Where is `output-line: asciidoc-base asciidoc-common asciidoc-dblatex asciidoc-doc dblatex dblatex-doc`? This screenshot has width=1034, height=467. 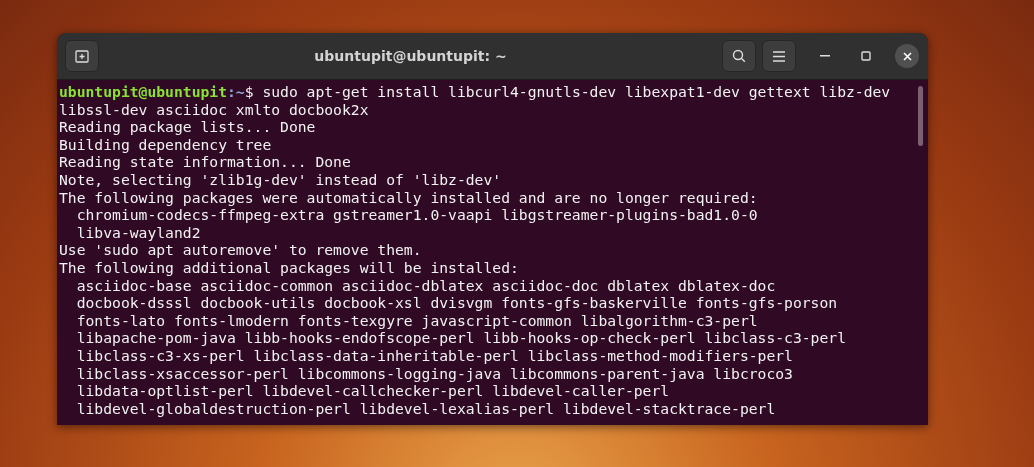
output-line: asciidoc-base asciidoc-common asciidoc-dblatex asciidoc-doc dblatex dblatex-doc is located at coordinates (426, 285).